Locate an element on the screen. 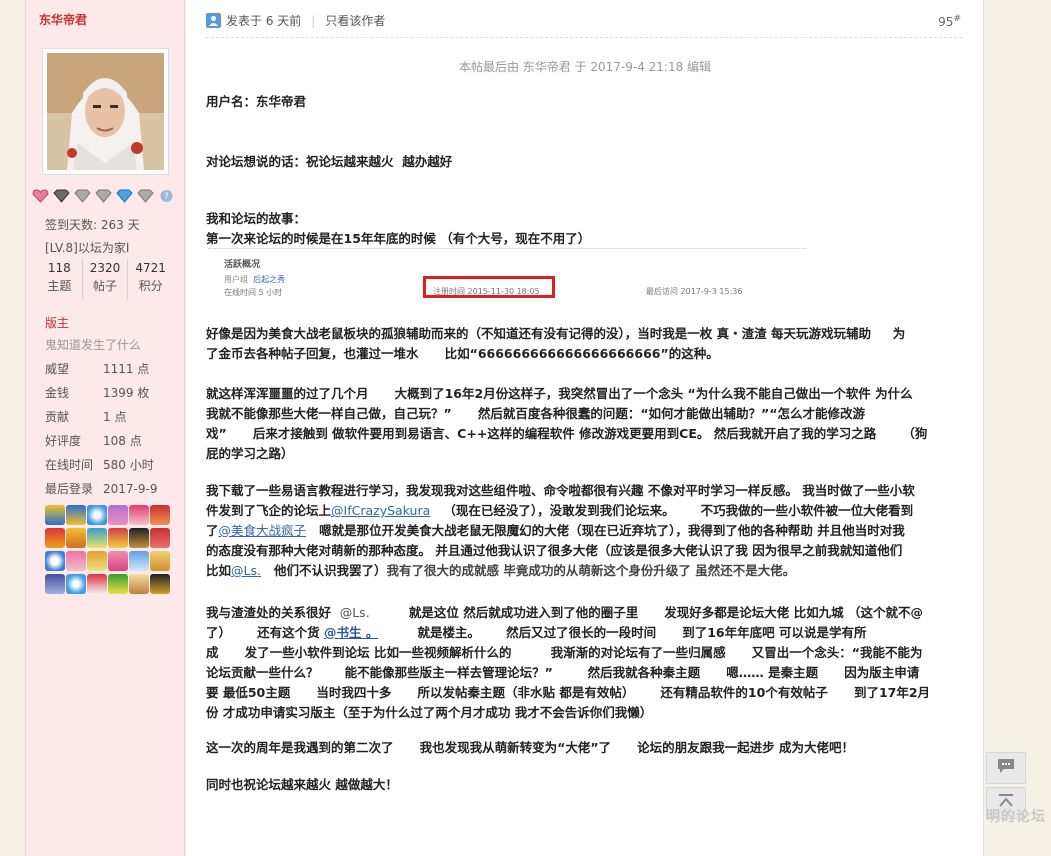 Image resolution: width=1051 pixels, height=856 pixels. level-gems: ? is located at coordinates (103, 196).